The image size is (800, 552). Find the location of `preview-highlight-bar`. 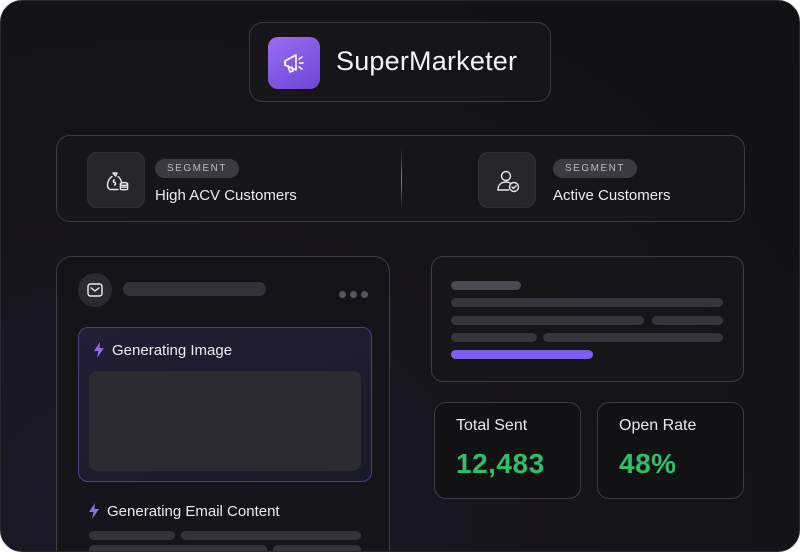

preview-highlight-bar is located at coordinates (522, 354).